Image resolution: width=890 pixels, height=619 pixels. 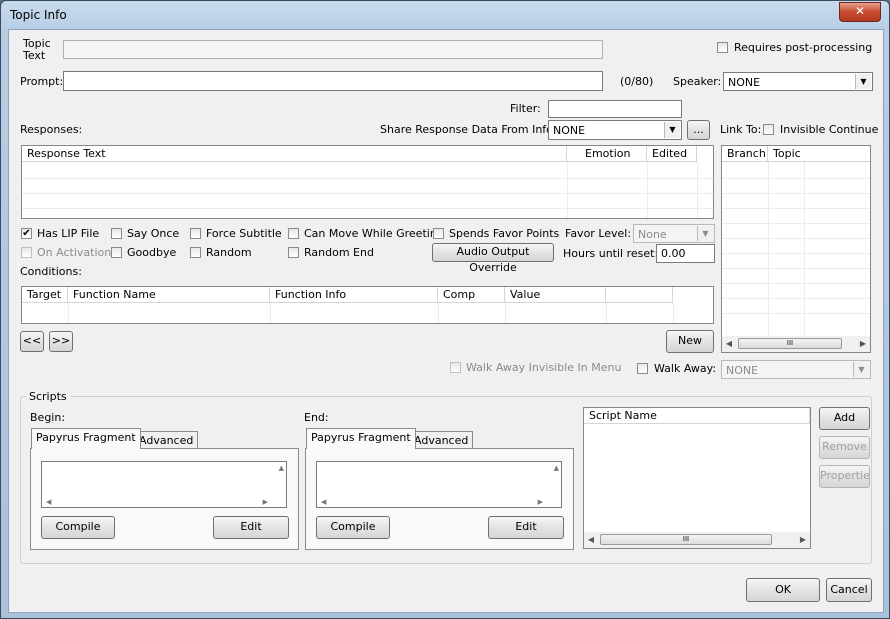 What do you see at coordinates (61, 341) in the screenshot?
I see `next-condition-button: >>` at bounding box center [61, 341].